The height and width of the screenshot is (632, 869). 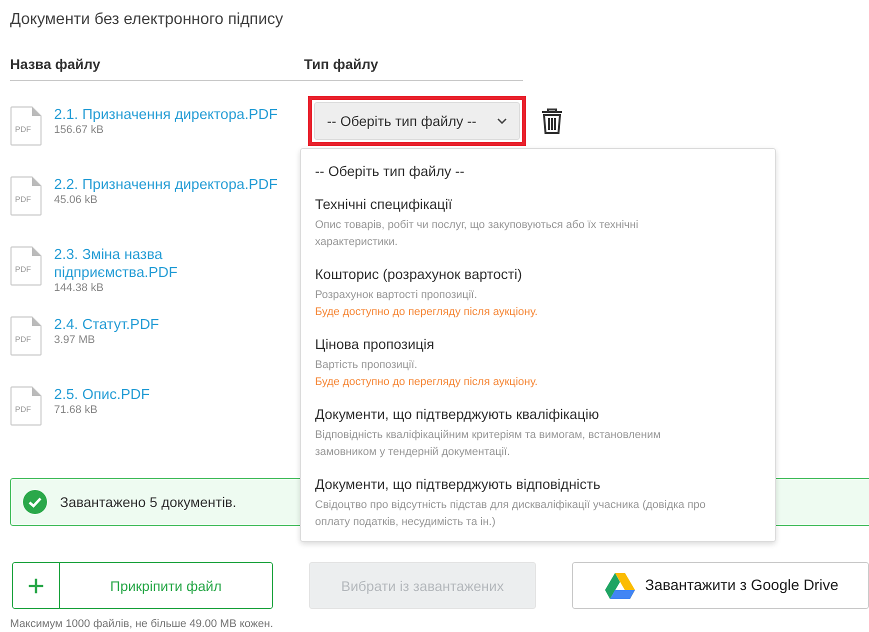 I want to click on file-size: 3.97 MB, so click(x=75, y=340).